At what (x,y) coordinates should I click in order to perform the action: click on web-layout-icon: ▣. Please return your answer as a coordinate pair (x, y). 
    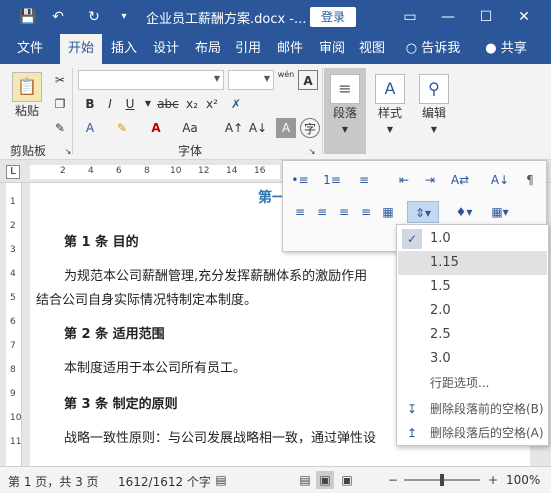
    Looking at the image, I should click on (347, 480).